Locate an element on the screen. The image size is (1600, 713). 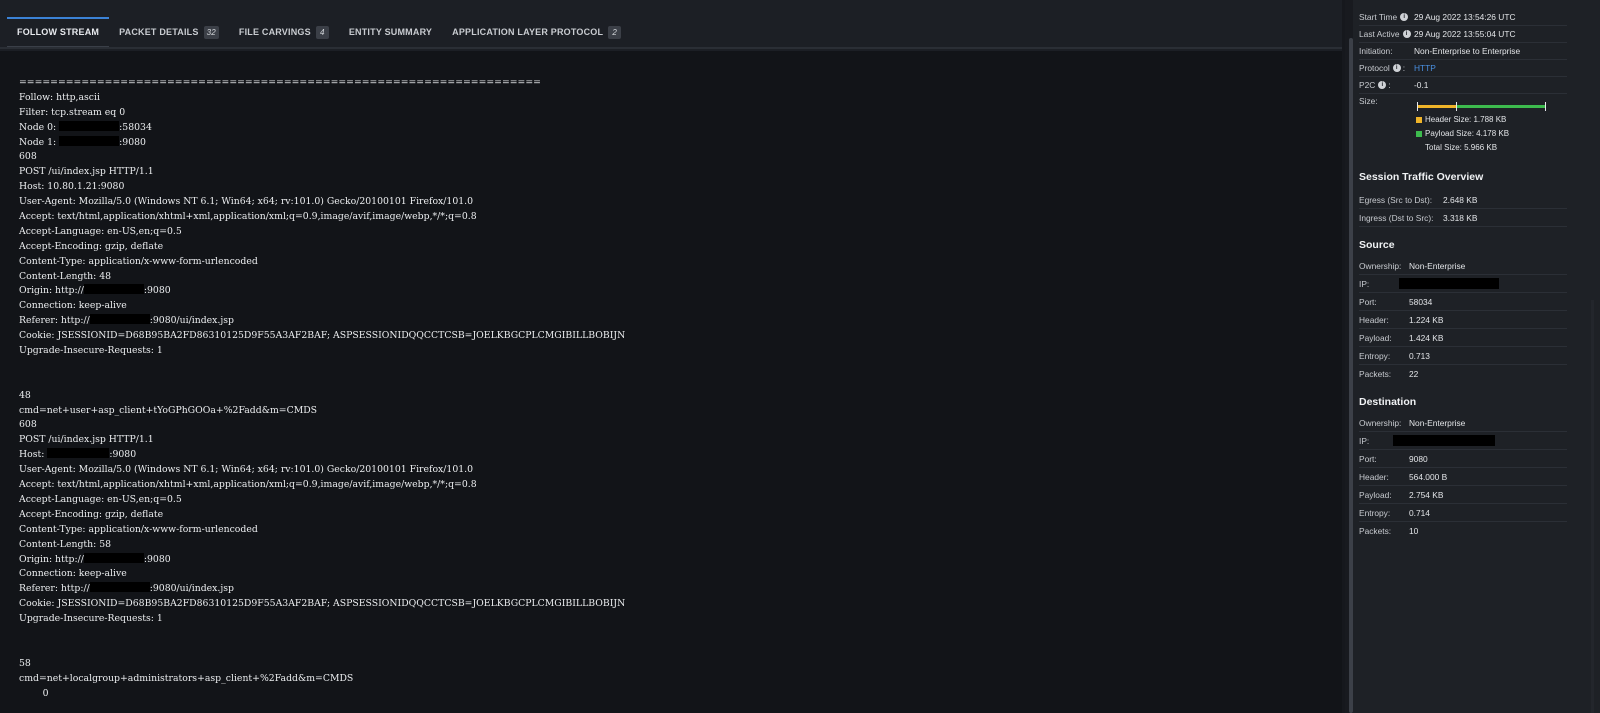
initiation-row: Initiation: Non-Enterprise to Enterprise is located at coordinates (1463, 51).